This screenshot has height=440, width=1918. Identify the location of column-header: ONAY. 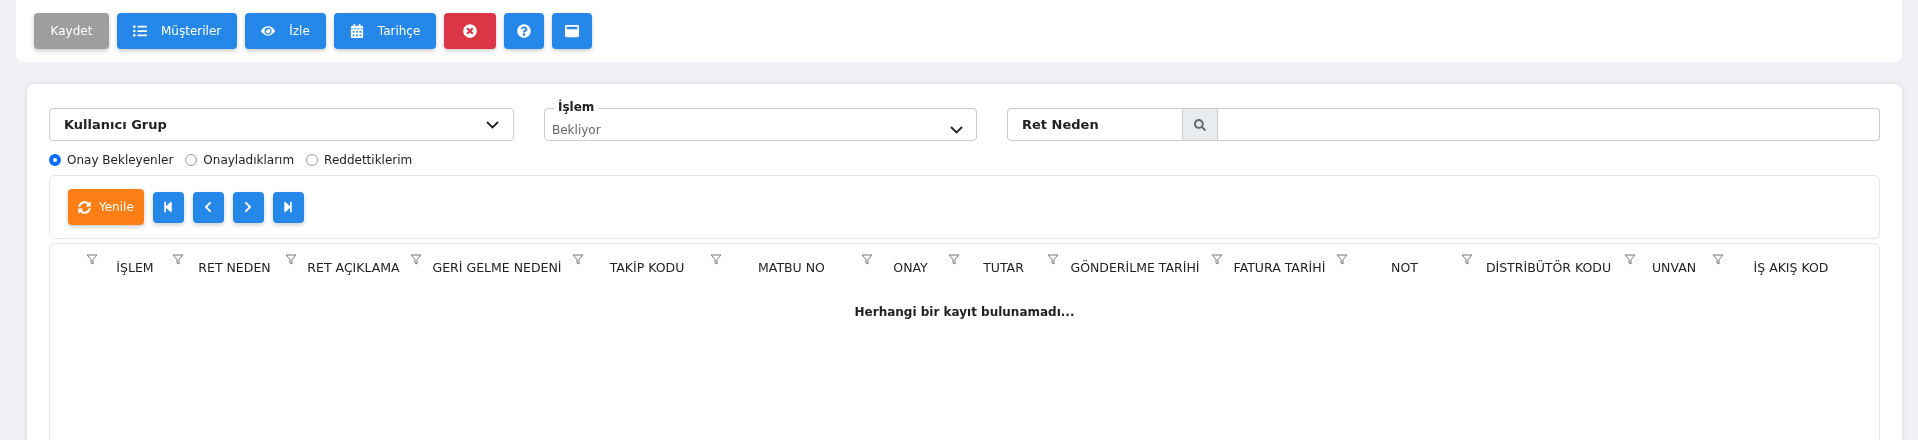
(910, 264).